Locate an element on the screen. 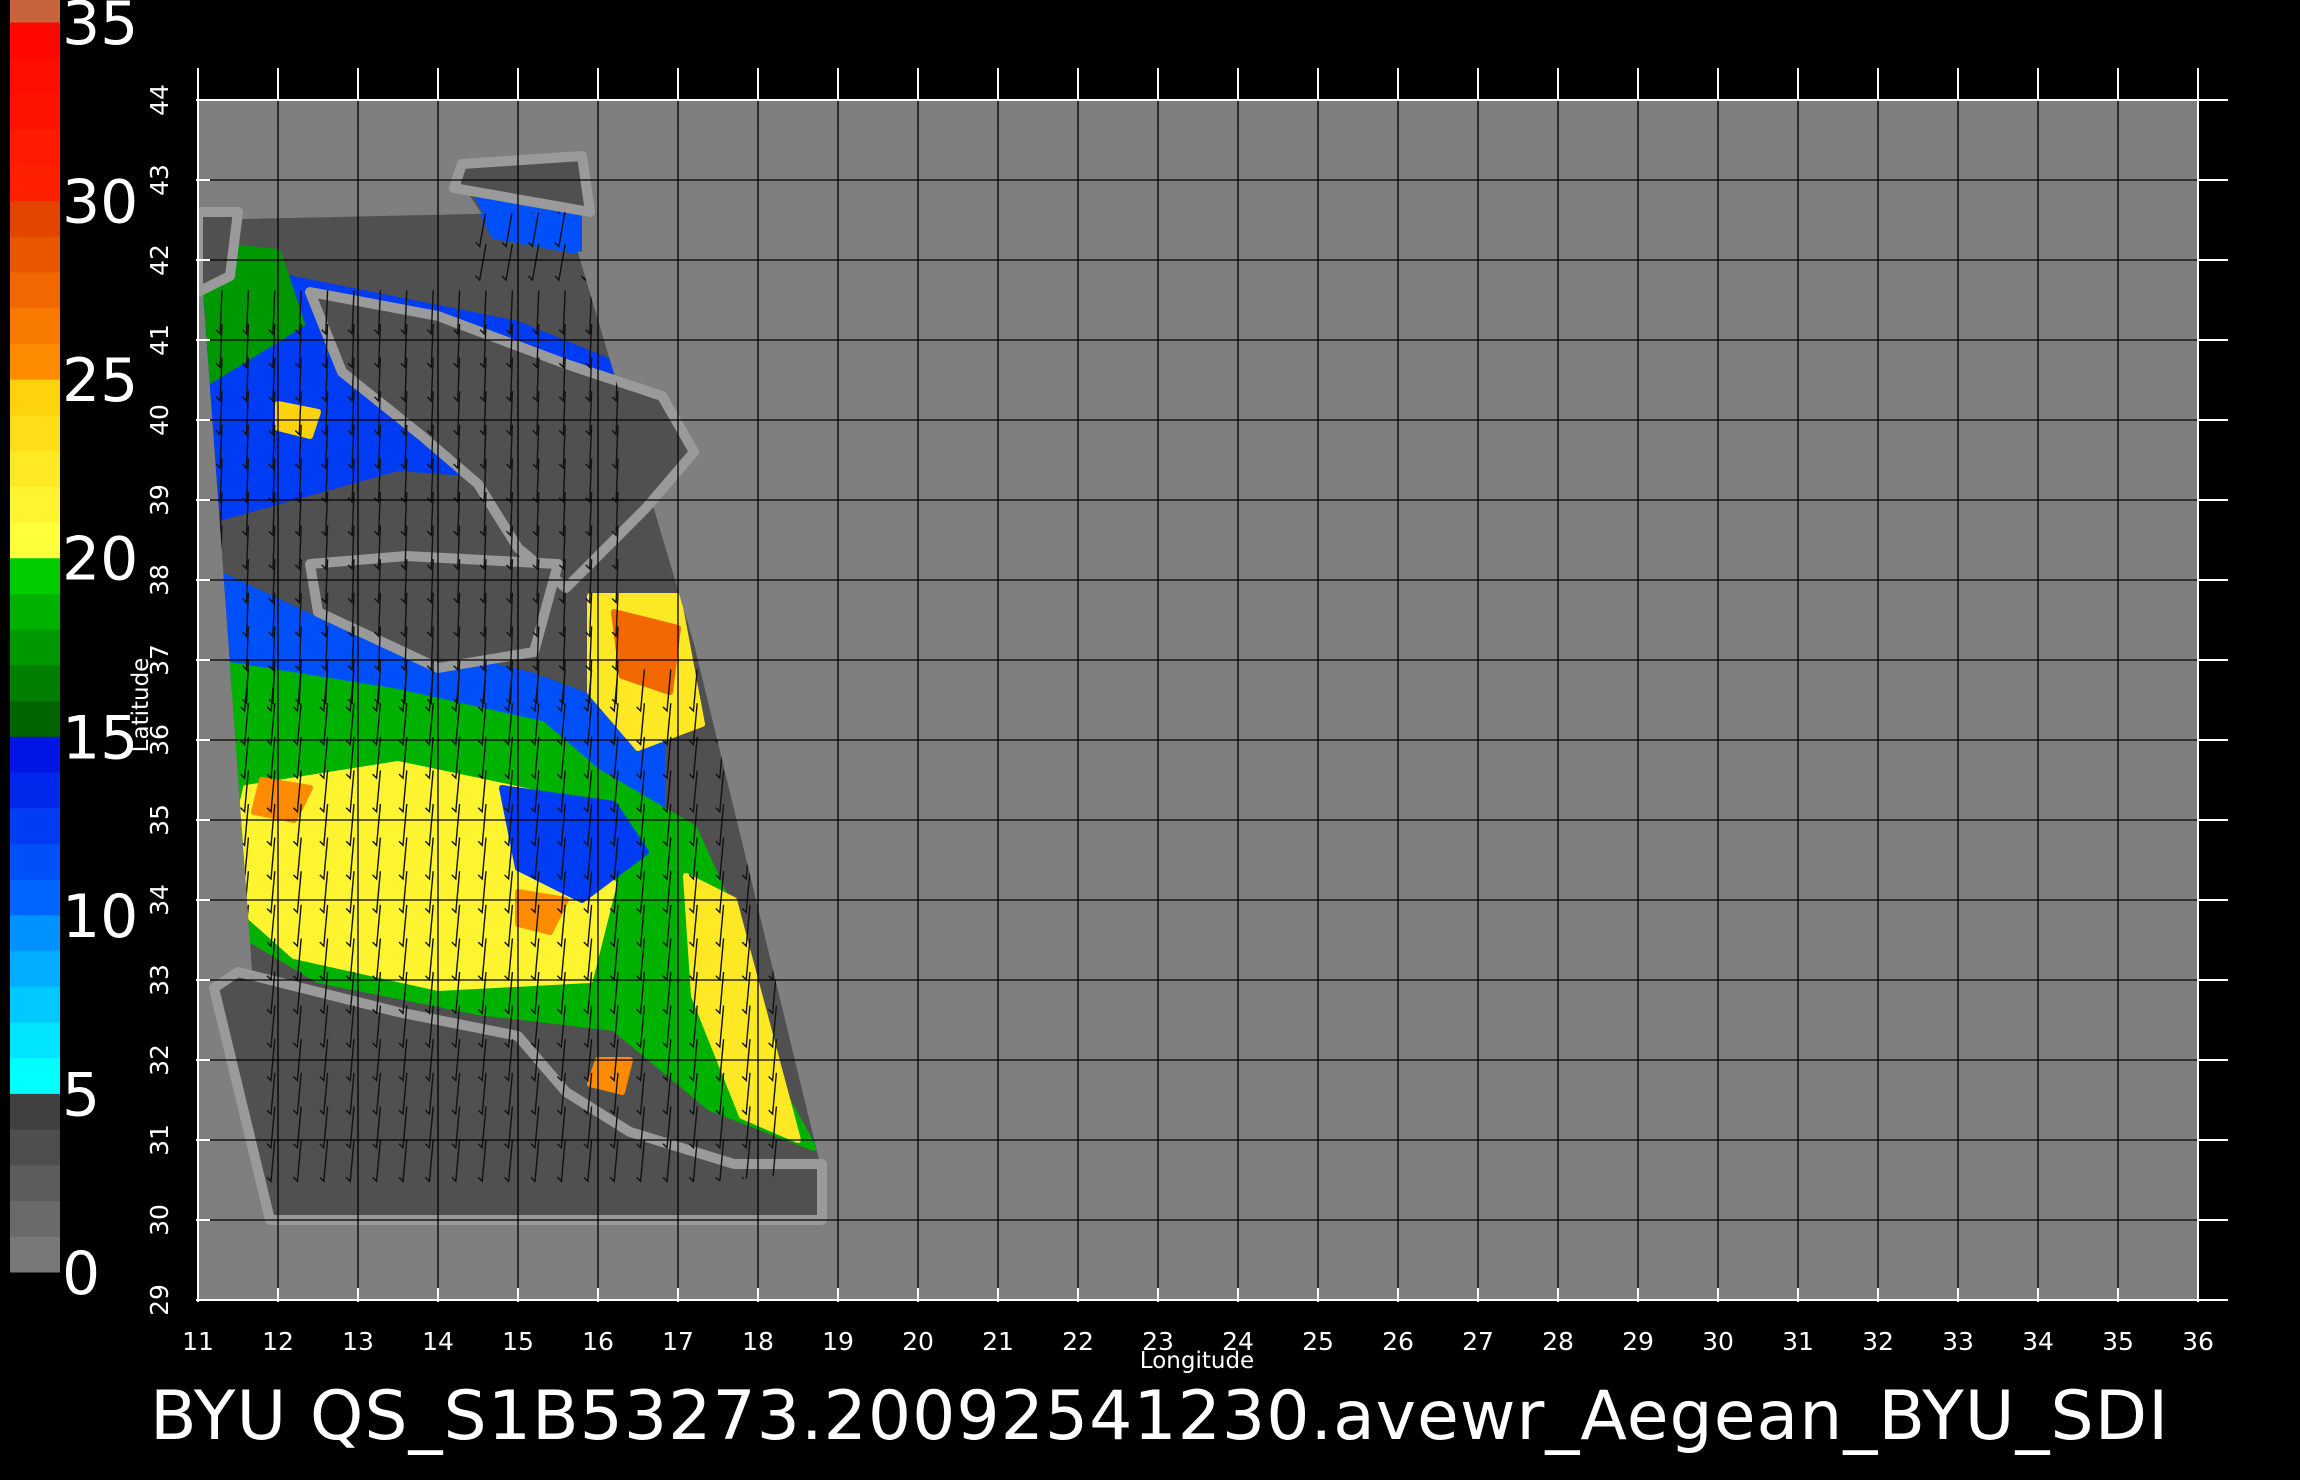 This screenshot has width=2300, height=1480. longitude-tick-label: 33 is located at coordinates (1958, 1341).